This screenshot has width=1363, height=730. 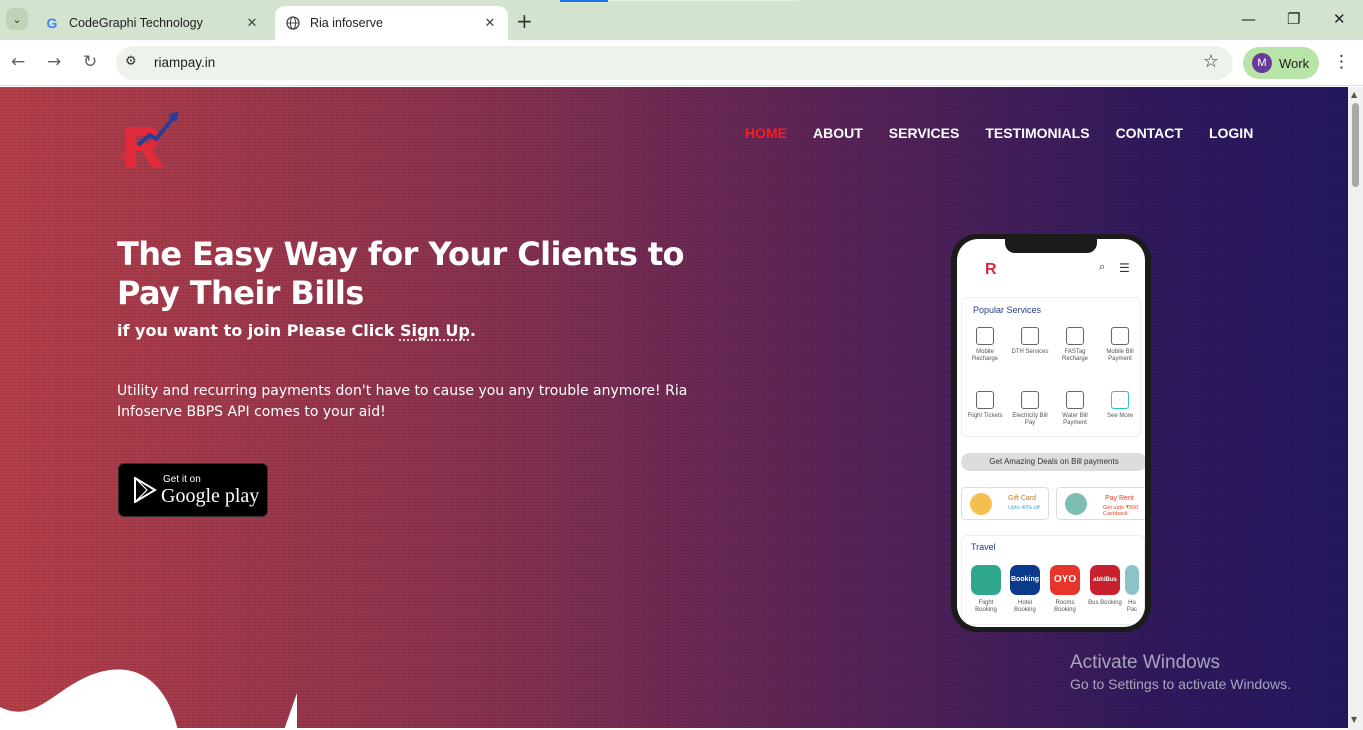 I want to click on store-big-text: Google play, so click(x=210, y=496).